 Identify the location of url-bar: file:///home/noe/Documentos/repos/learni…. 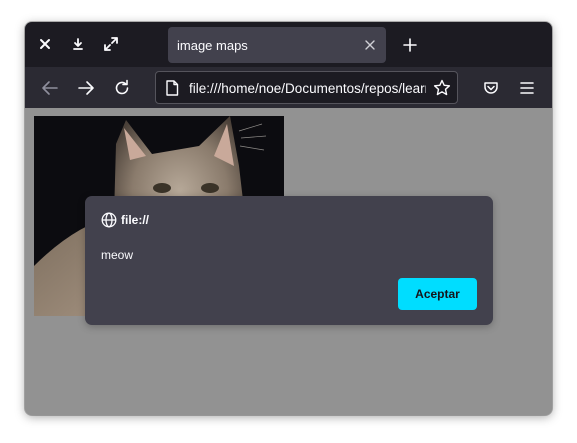
(306, 87).